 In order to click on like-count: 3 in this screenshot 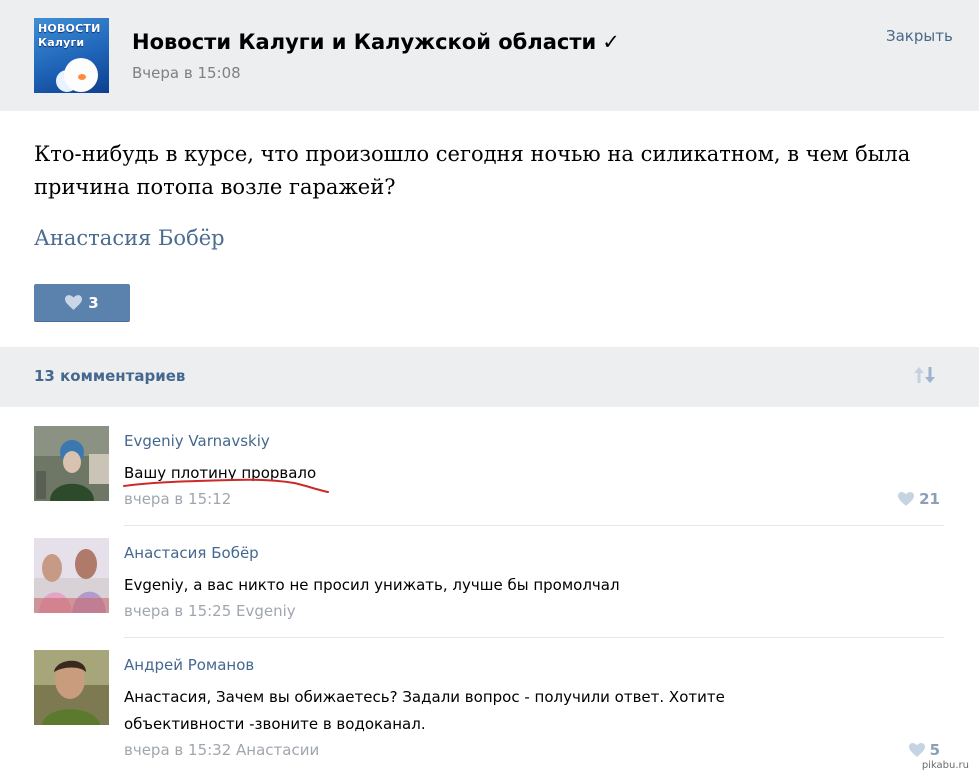, I will do `click(93, 302)`.